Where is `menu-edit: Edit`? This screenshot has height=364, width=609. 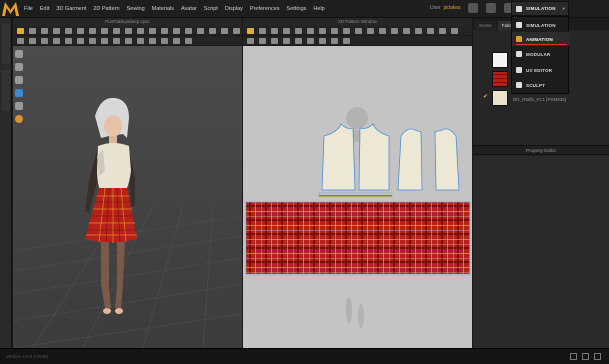 menu-edit: Edit is located at coordinates (44, 9).